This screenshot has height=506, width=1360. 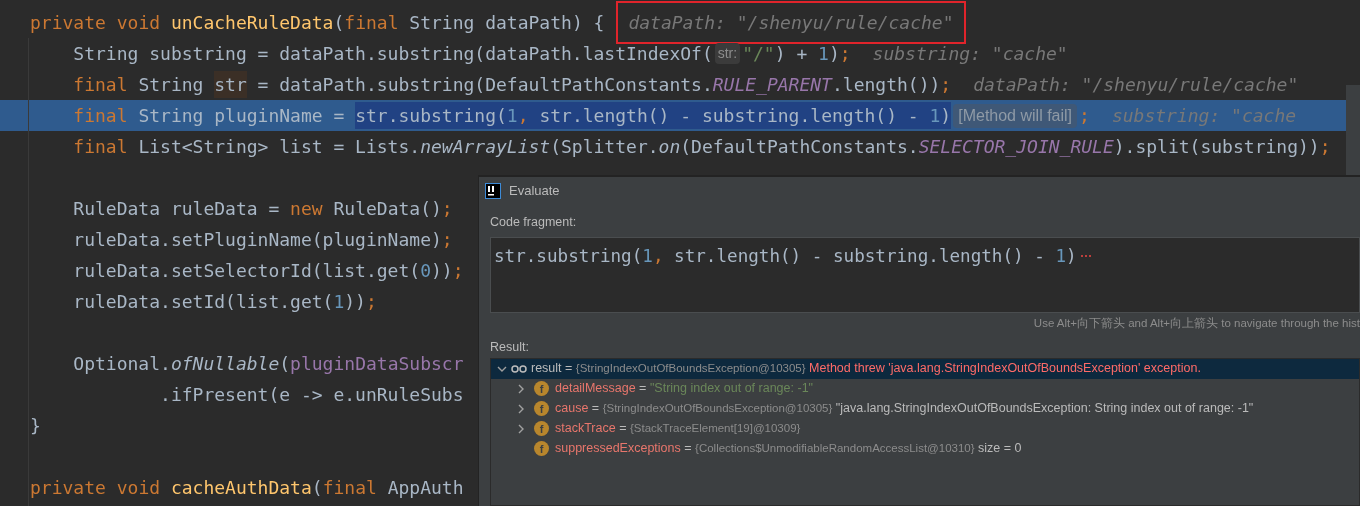 I want to click on code-line: ruleData.setPluginName(pluginName);, so click(x=262, y=240).